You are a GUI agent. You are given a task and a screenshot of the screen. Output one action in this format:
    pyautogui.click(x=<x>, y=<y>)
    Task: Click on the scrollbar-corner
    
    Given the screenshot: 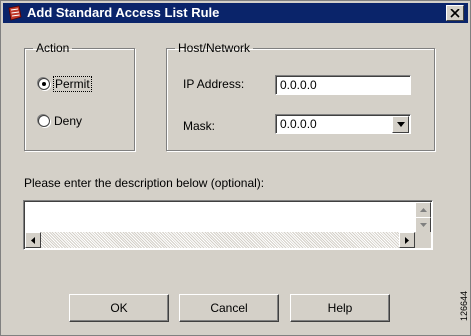 What is the action you would take?
    pyautogui.click(x=423, y=240)
    